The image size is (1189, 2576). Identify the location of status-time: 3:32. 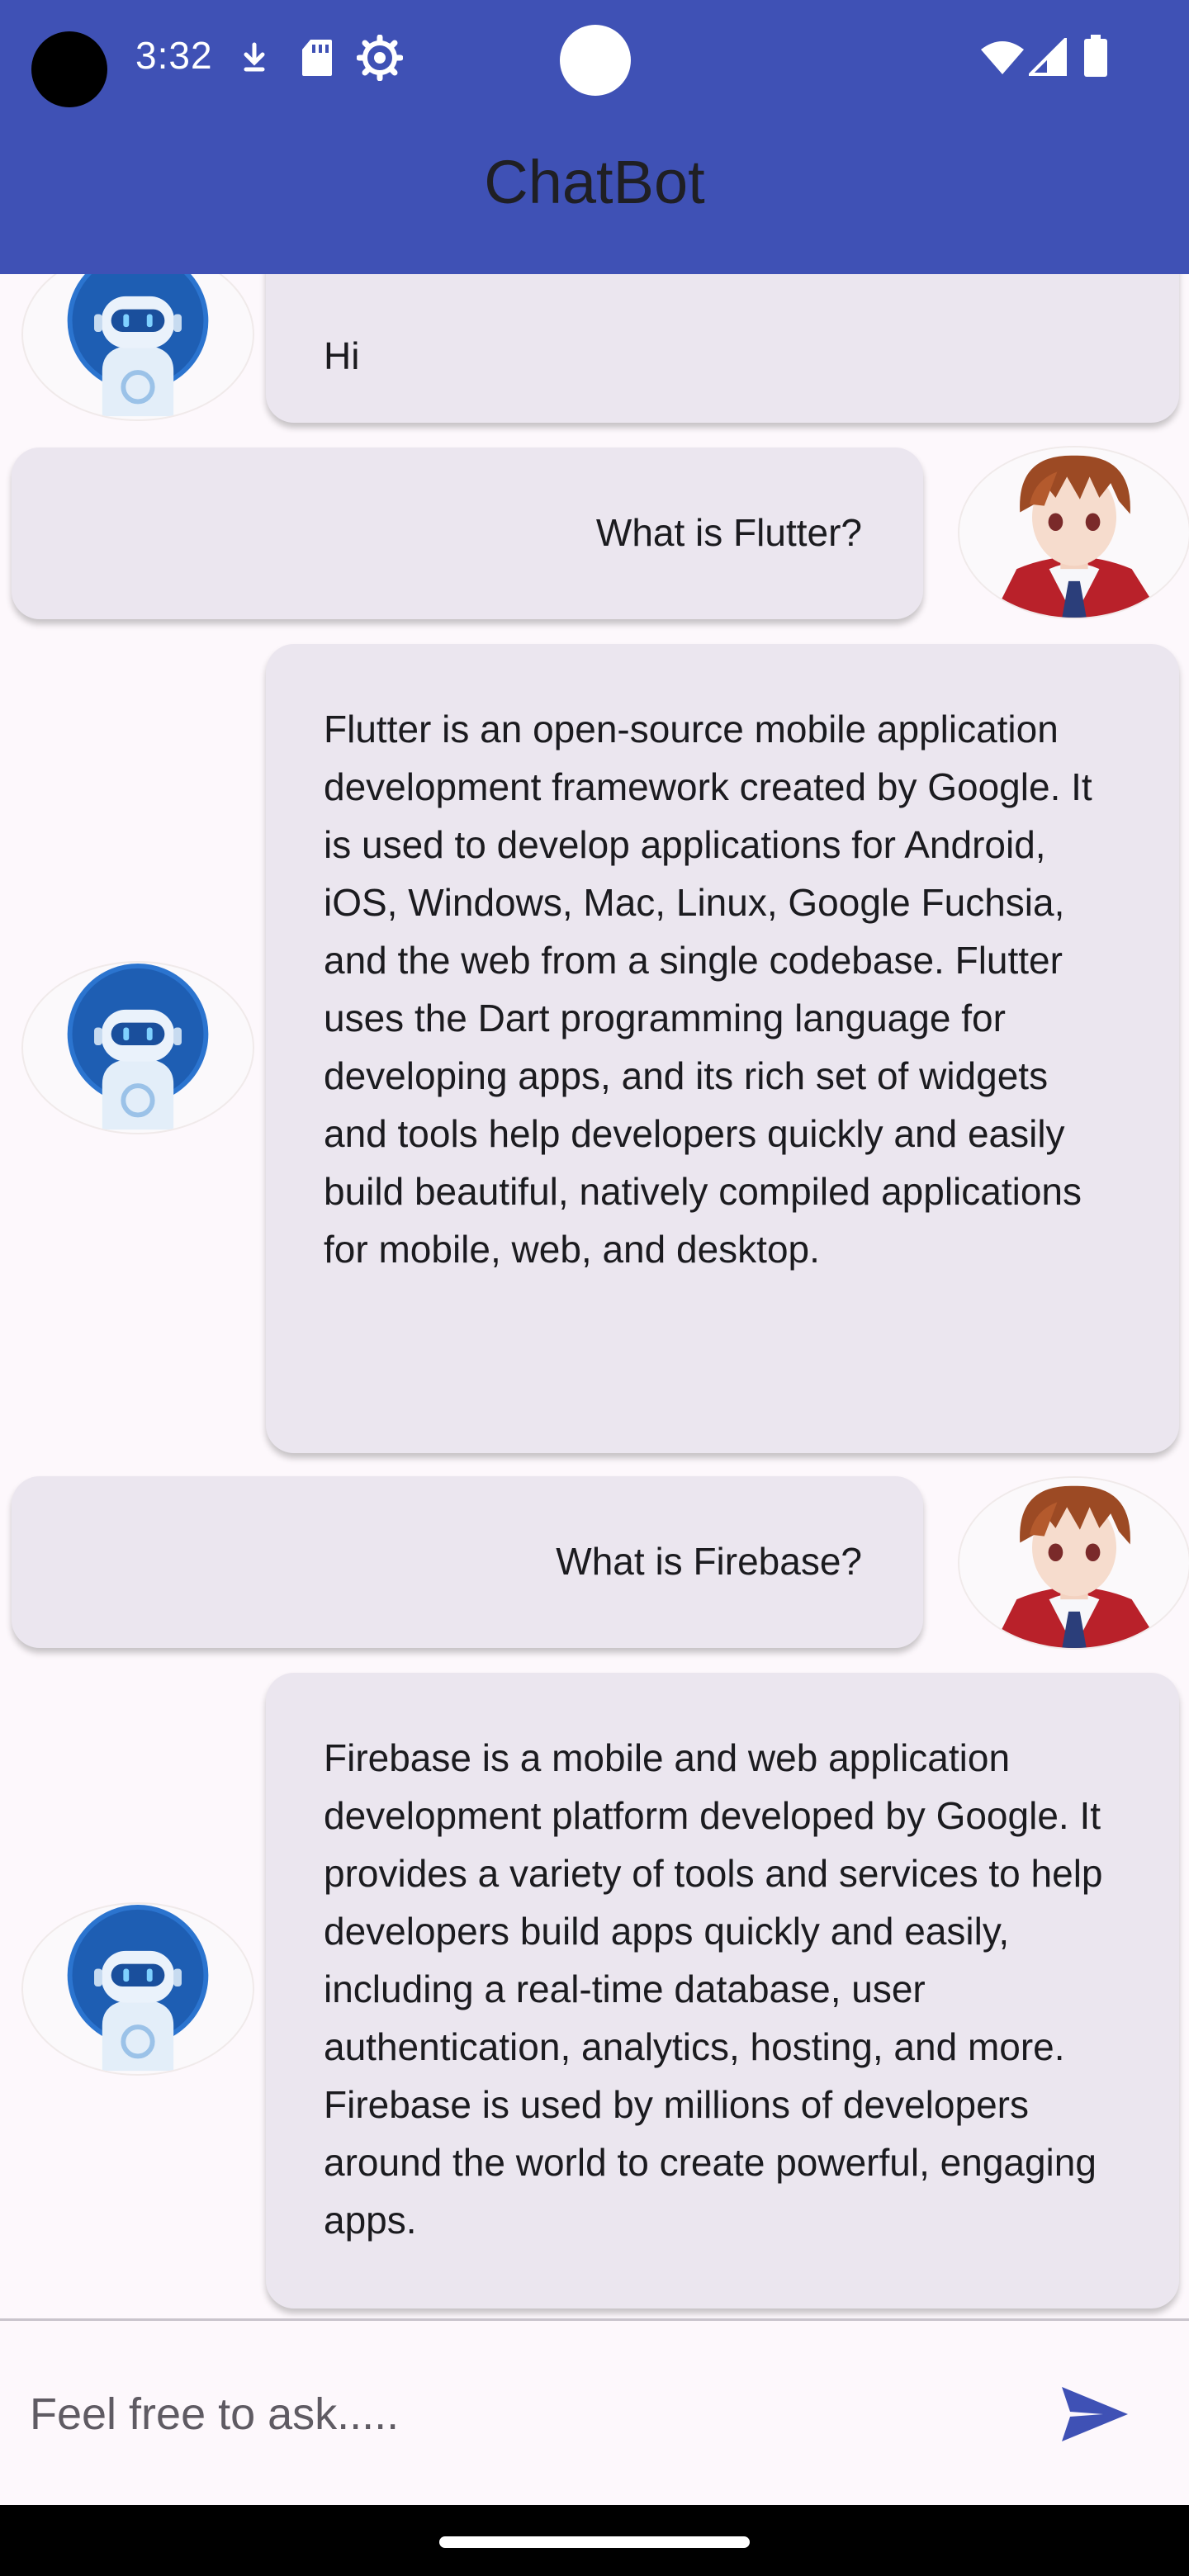
(174, 55).